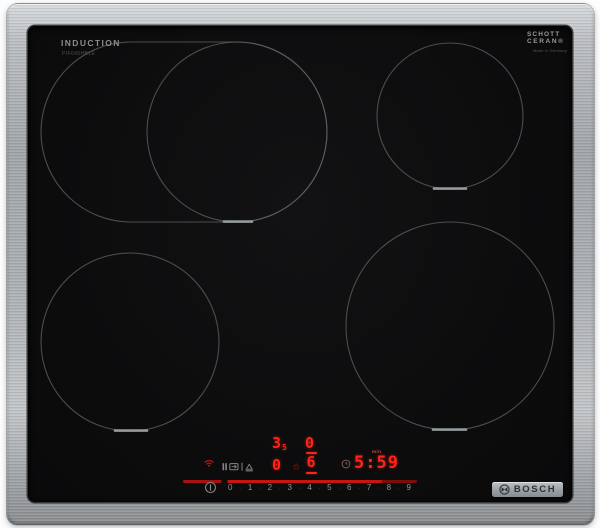 The width and height of the screenshot is (600, 528). I want to click on display-front-left-level: 0, so click(276, 465).